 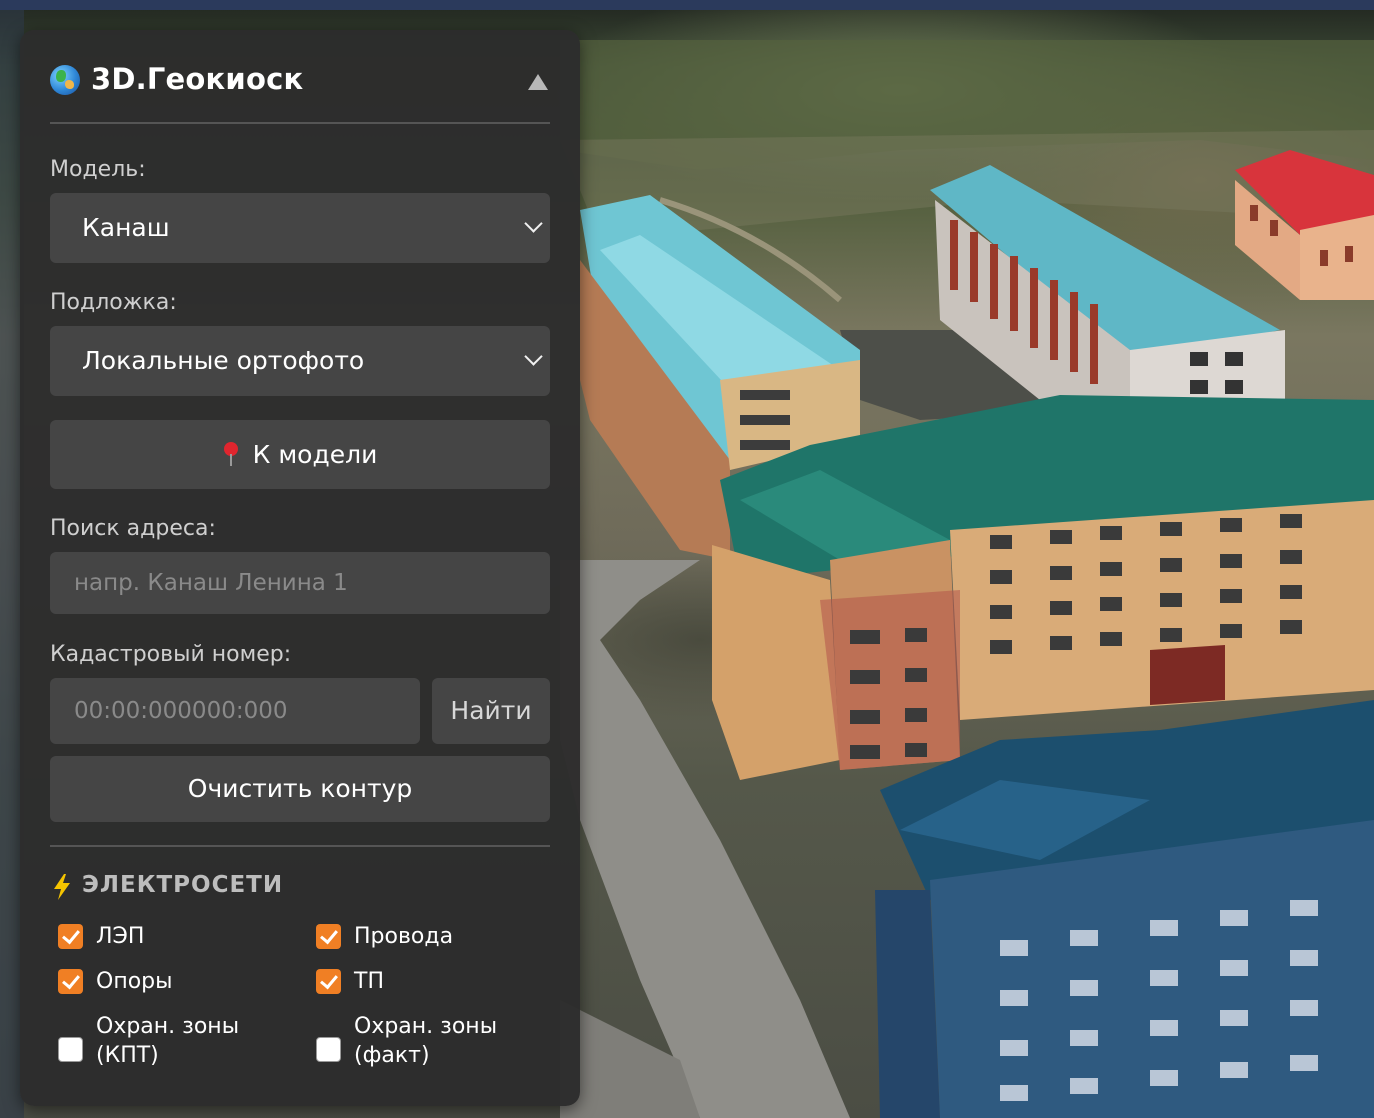 What do you see at coordinates (197, 79) in the screenshot?
I see `app-title: 3D.Геокиоск` at bounding box center [197, 79].